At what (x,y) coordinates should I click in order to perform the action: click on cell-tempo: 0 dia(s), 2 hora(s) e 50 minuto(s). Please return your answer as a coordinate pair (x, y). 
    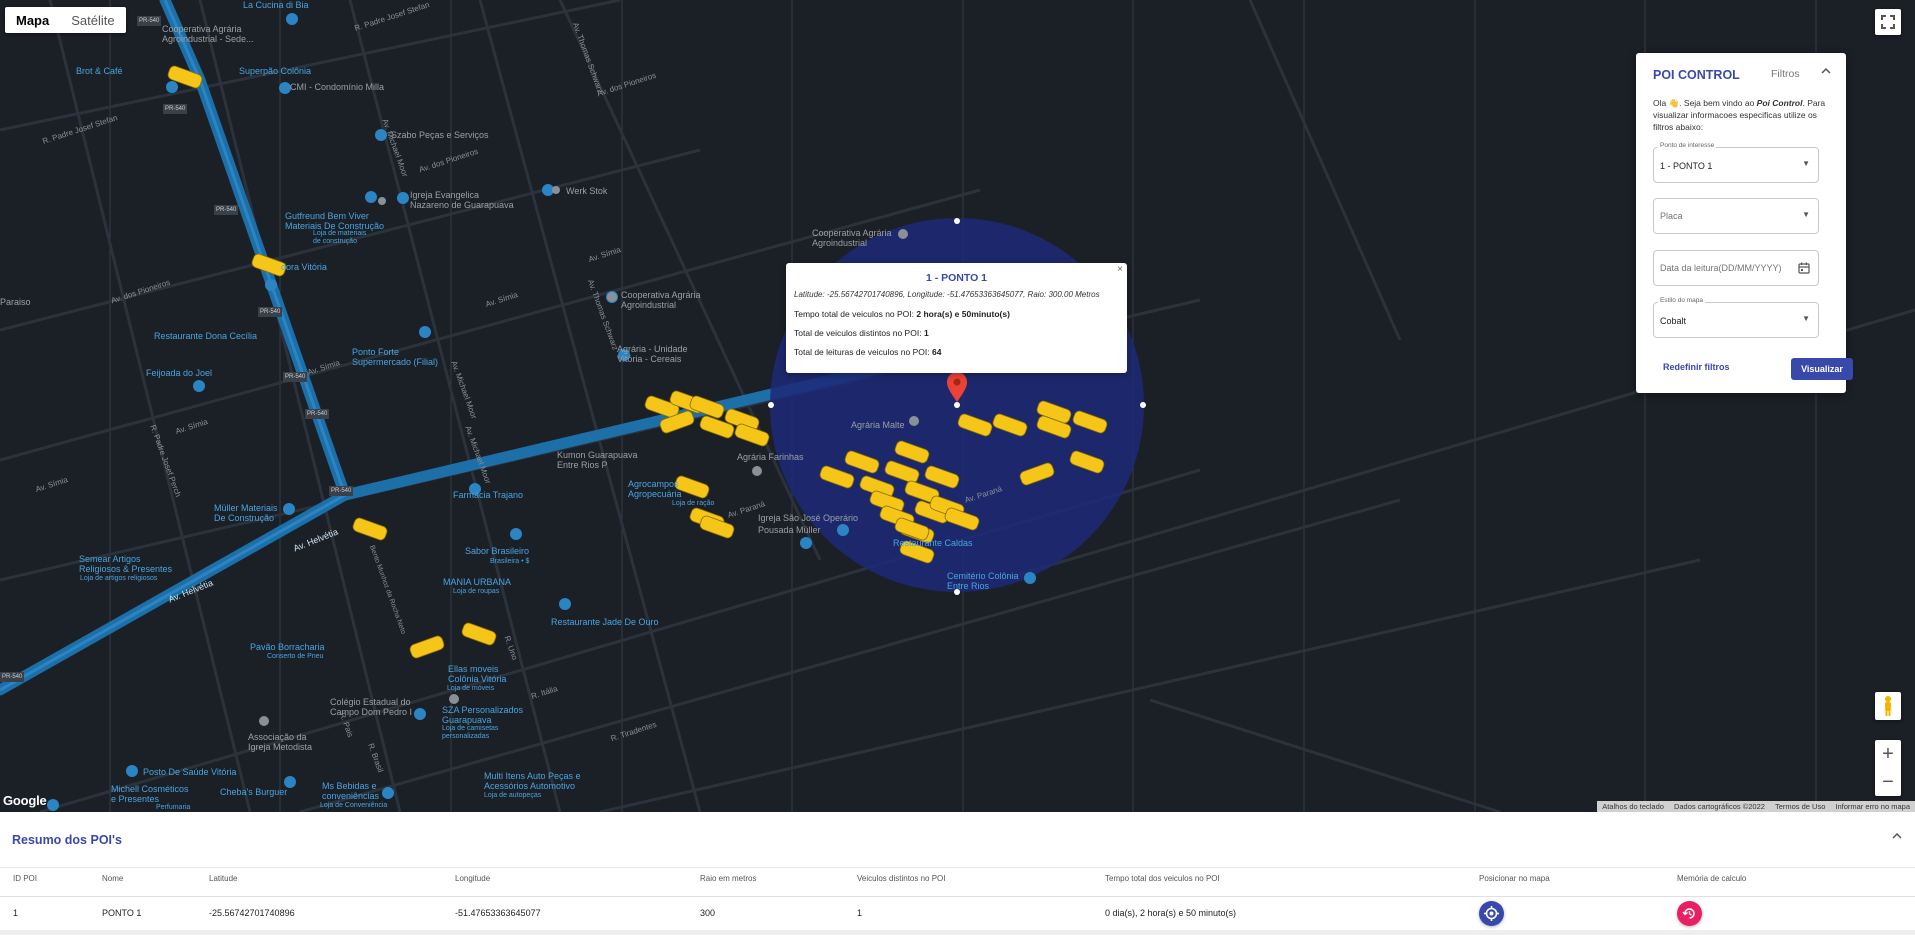
    Looking at the image, I should click on (1171, 913).